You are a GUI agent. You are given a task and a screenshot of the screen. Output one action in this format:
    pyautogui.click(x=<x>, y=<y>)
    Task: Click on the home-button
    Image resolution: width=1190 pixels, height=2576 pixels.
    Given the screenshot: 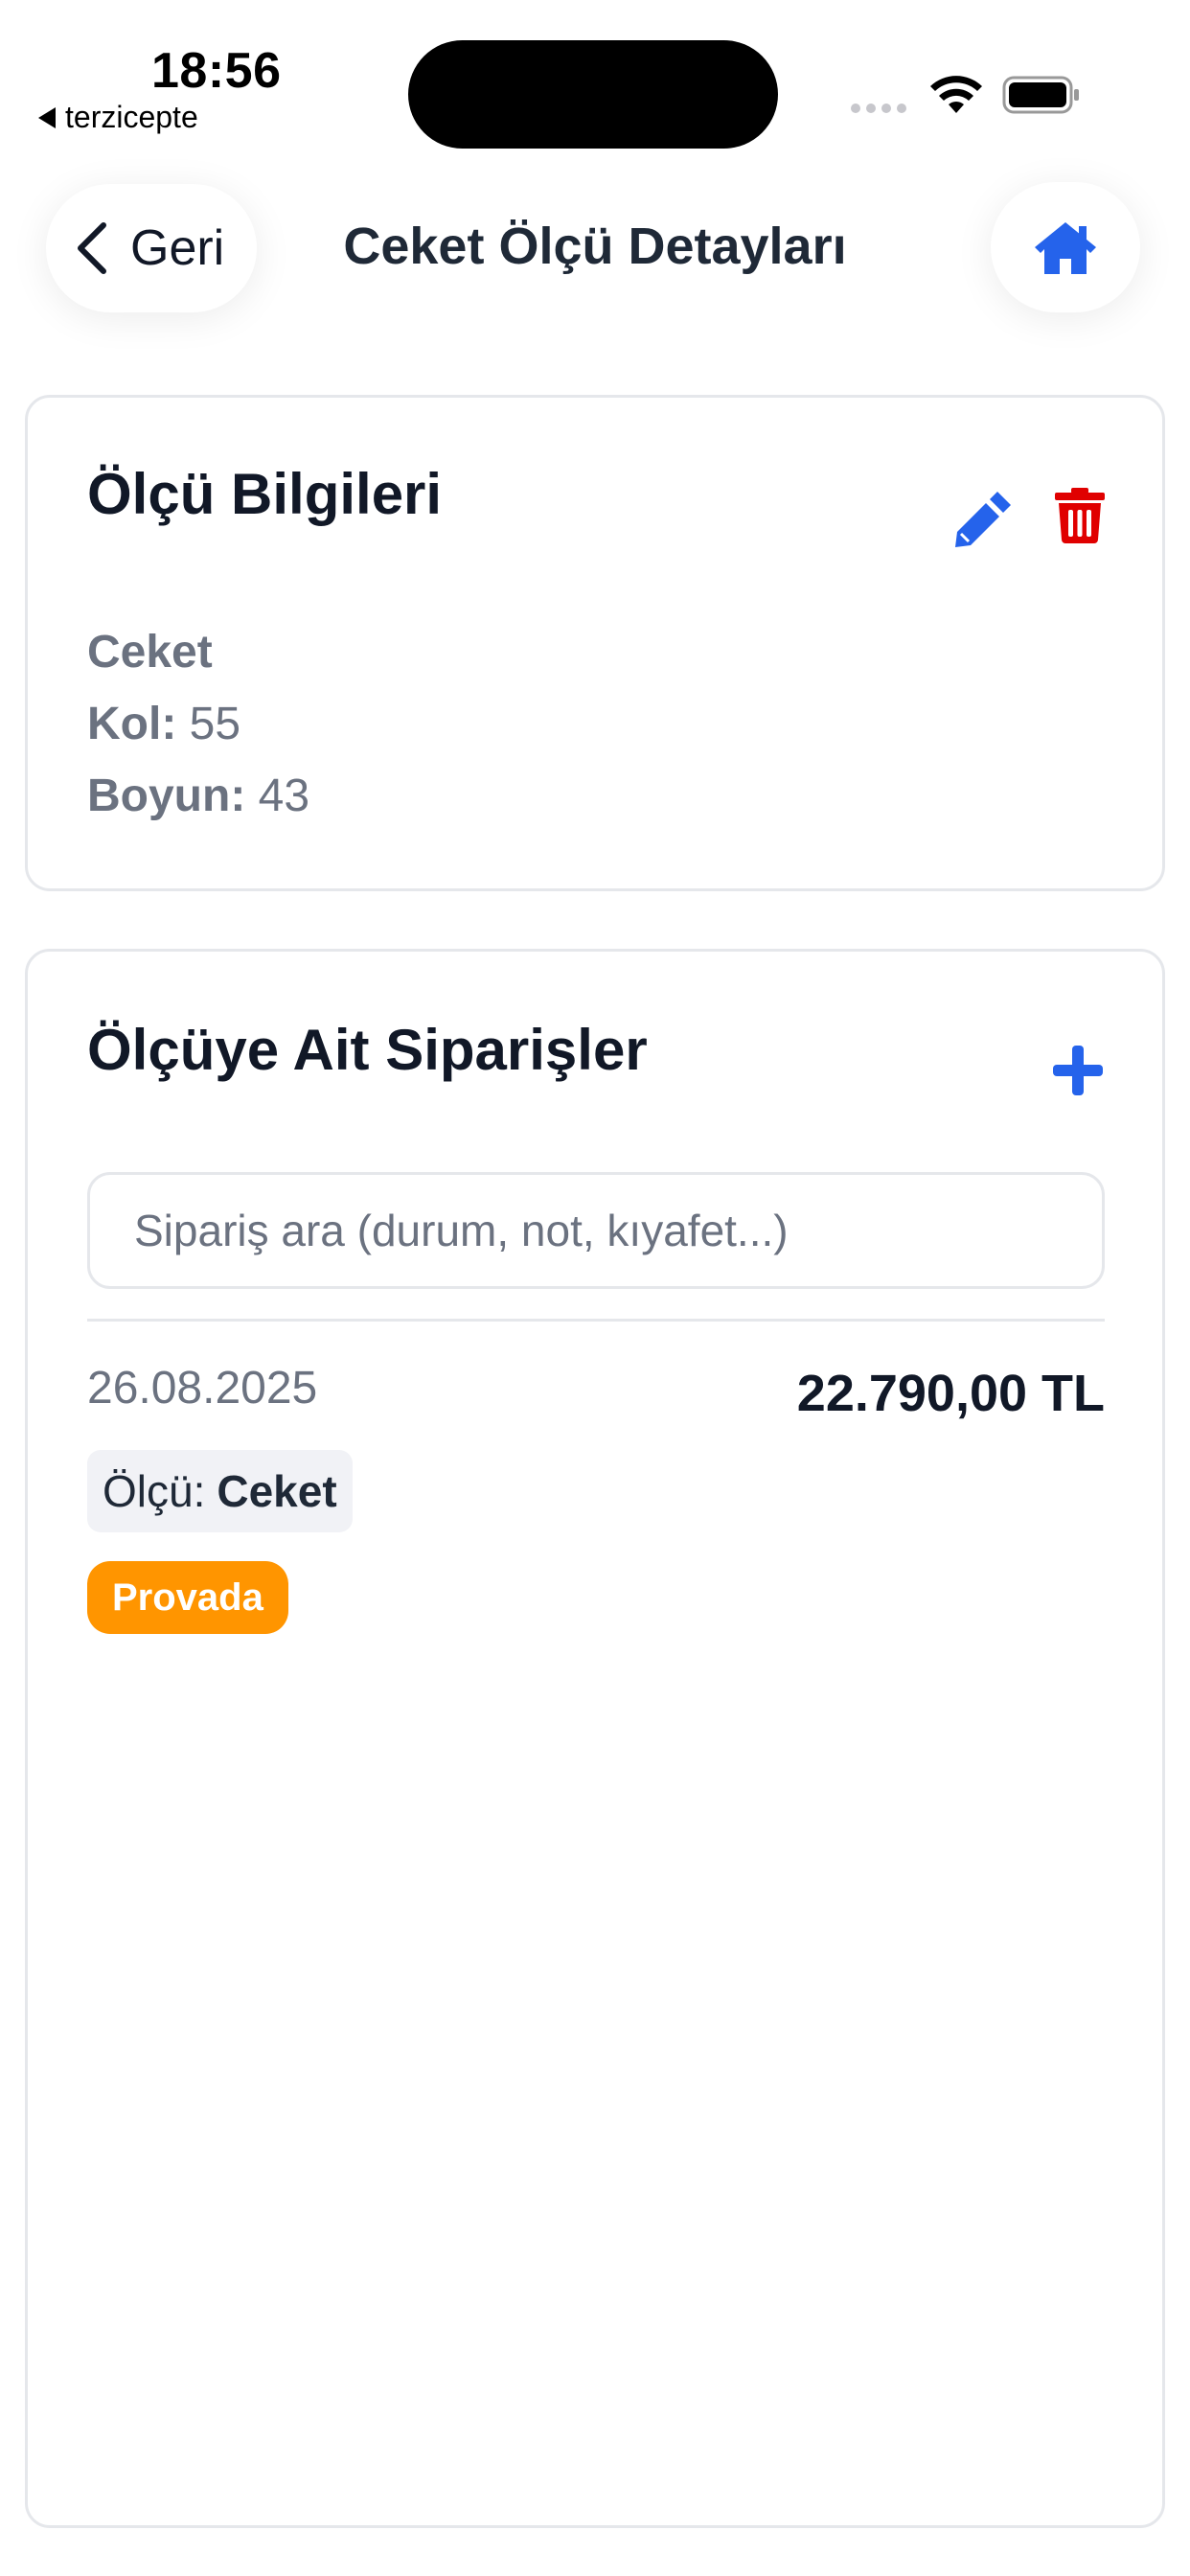 What is the action you would take?
    pyautogui.click(x=1066, y=247)
    